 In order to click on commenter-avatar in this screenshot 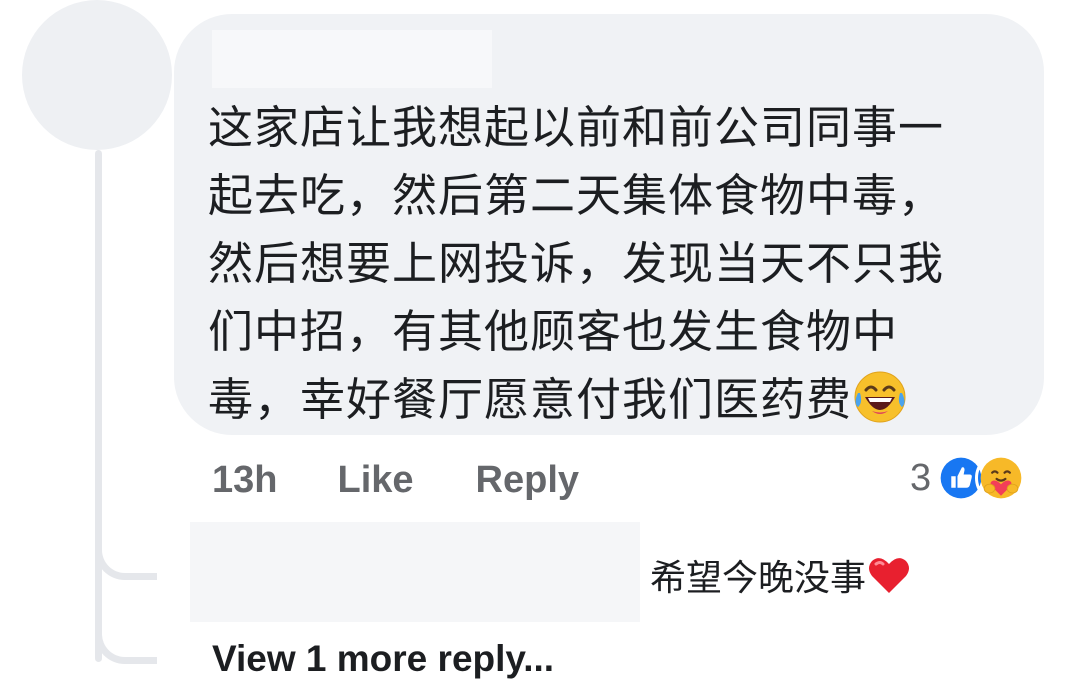, I will do `click(97, 75)`.